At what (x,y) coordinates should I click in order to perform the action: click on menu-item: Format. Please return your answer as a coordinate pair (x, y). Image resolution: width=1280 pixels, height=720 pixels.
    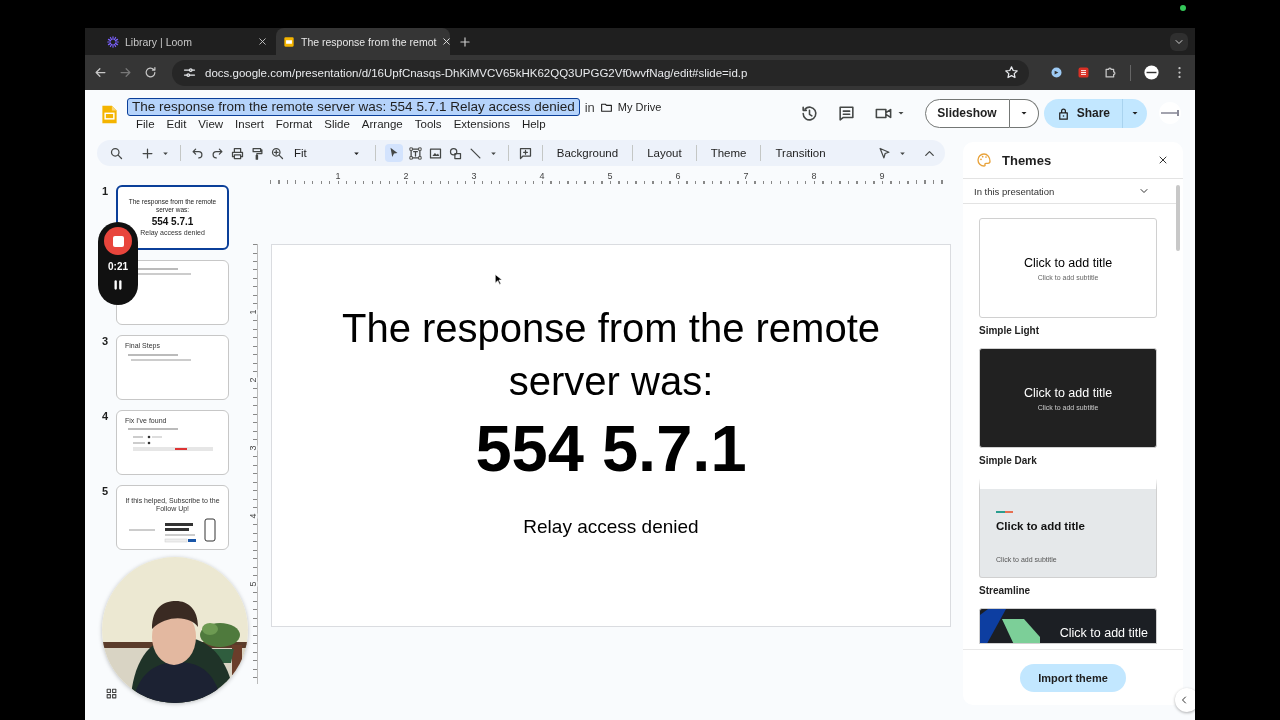
    Looking at the image, I should click on (294, 124).